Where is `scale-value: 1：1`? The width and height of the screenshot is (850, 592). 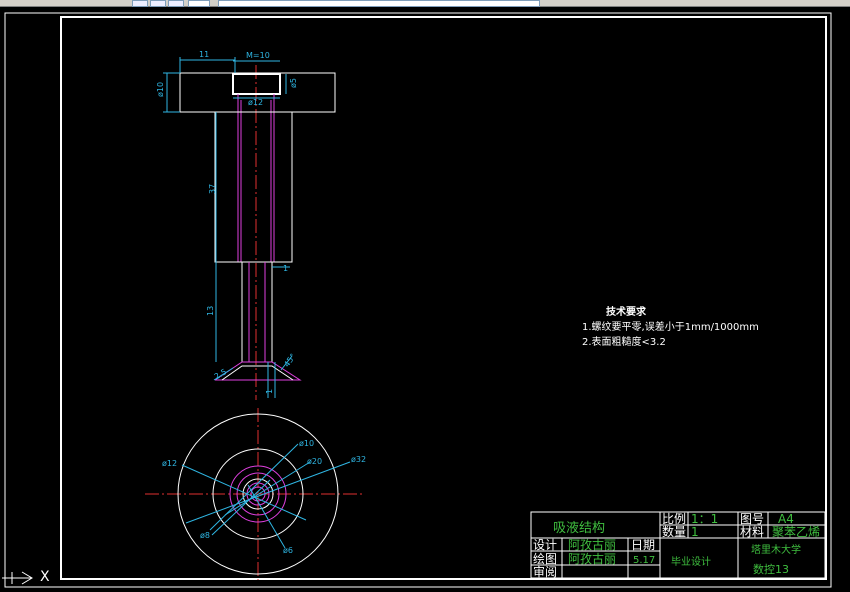 scale-value: 1：1 is located at coordinates (705, 519).